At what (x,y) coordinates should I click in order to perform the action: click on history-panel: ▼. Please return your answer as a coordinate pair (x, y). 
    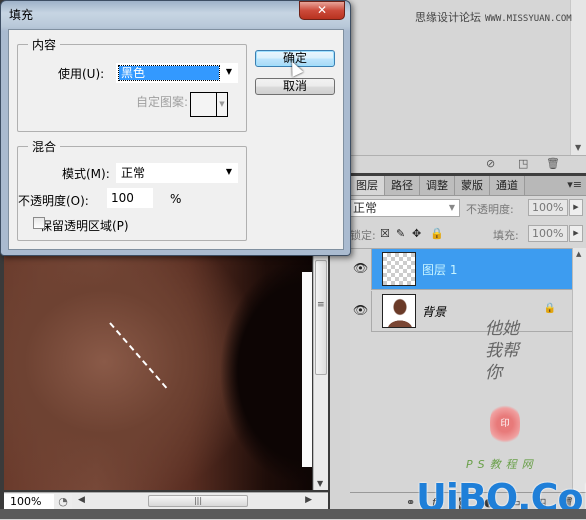
    Looking at the image, I should click on (468, 86).